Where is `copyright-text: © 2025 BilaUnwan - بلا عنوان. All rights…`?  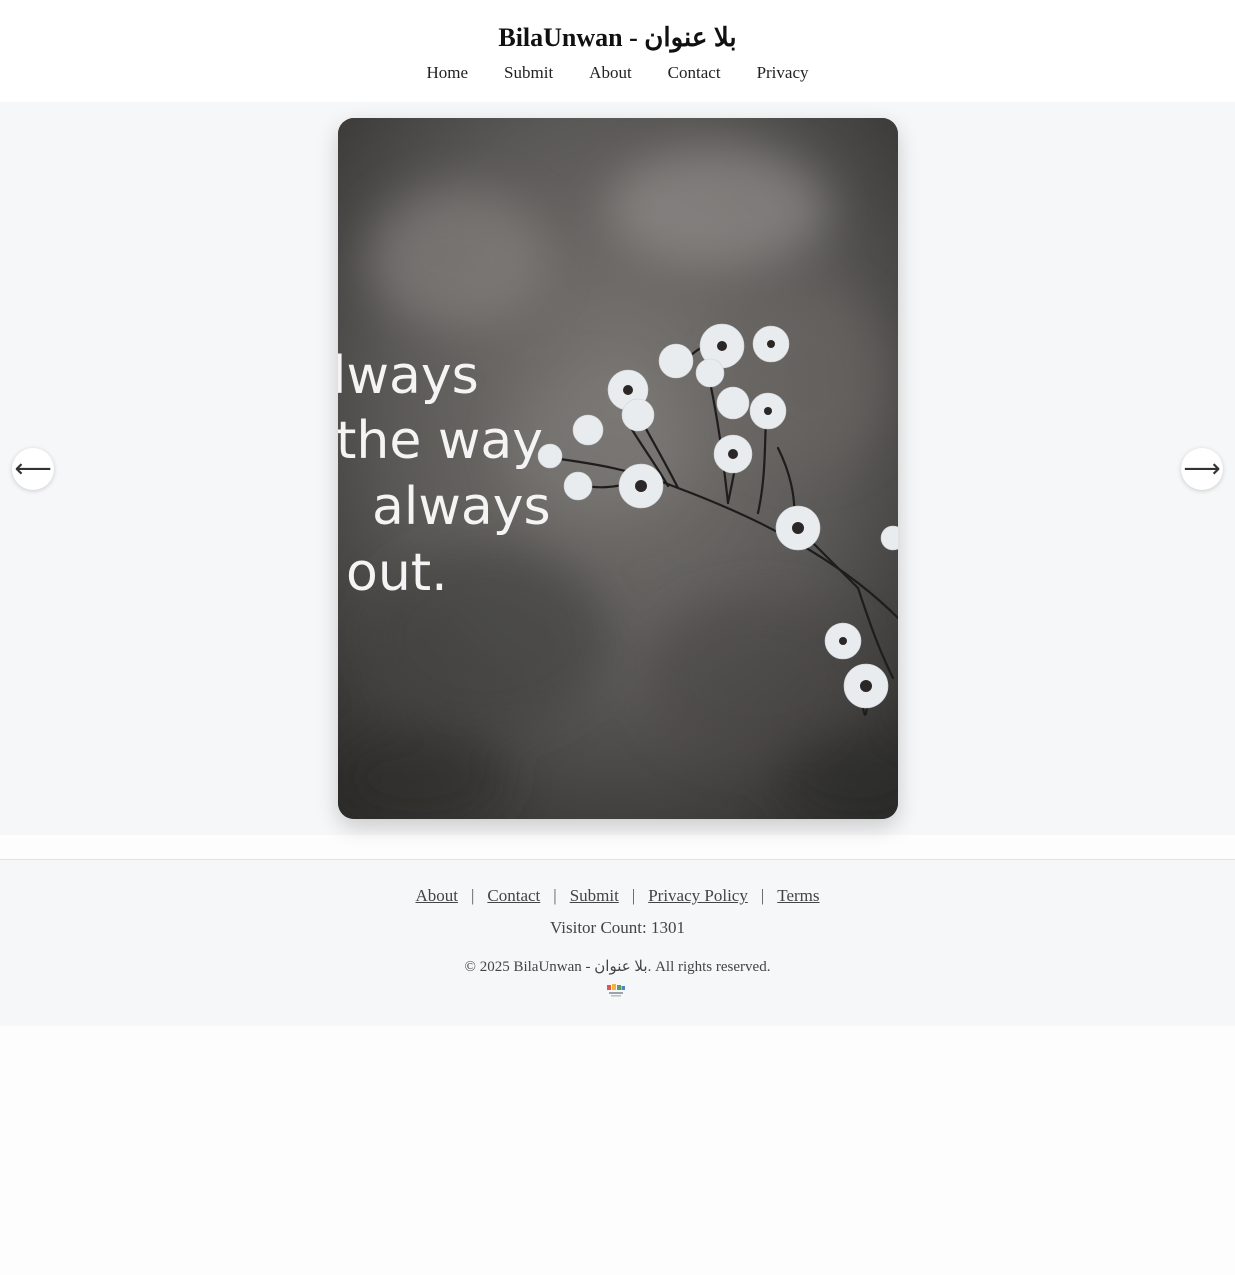
copyright-text: © 2025 BilaUnwan - بلا عنوان. All rights… is located at coordinates (617, 967).